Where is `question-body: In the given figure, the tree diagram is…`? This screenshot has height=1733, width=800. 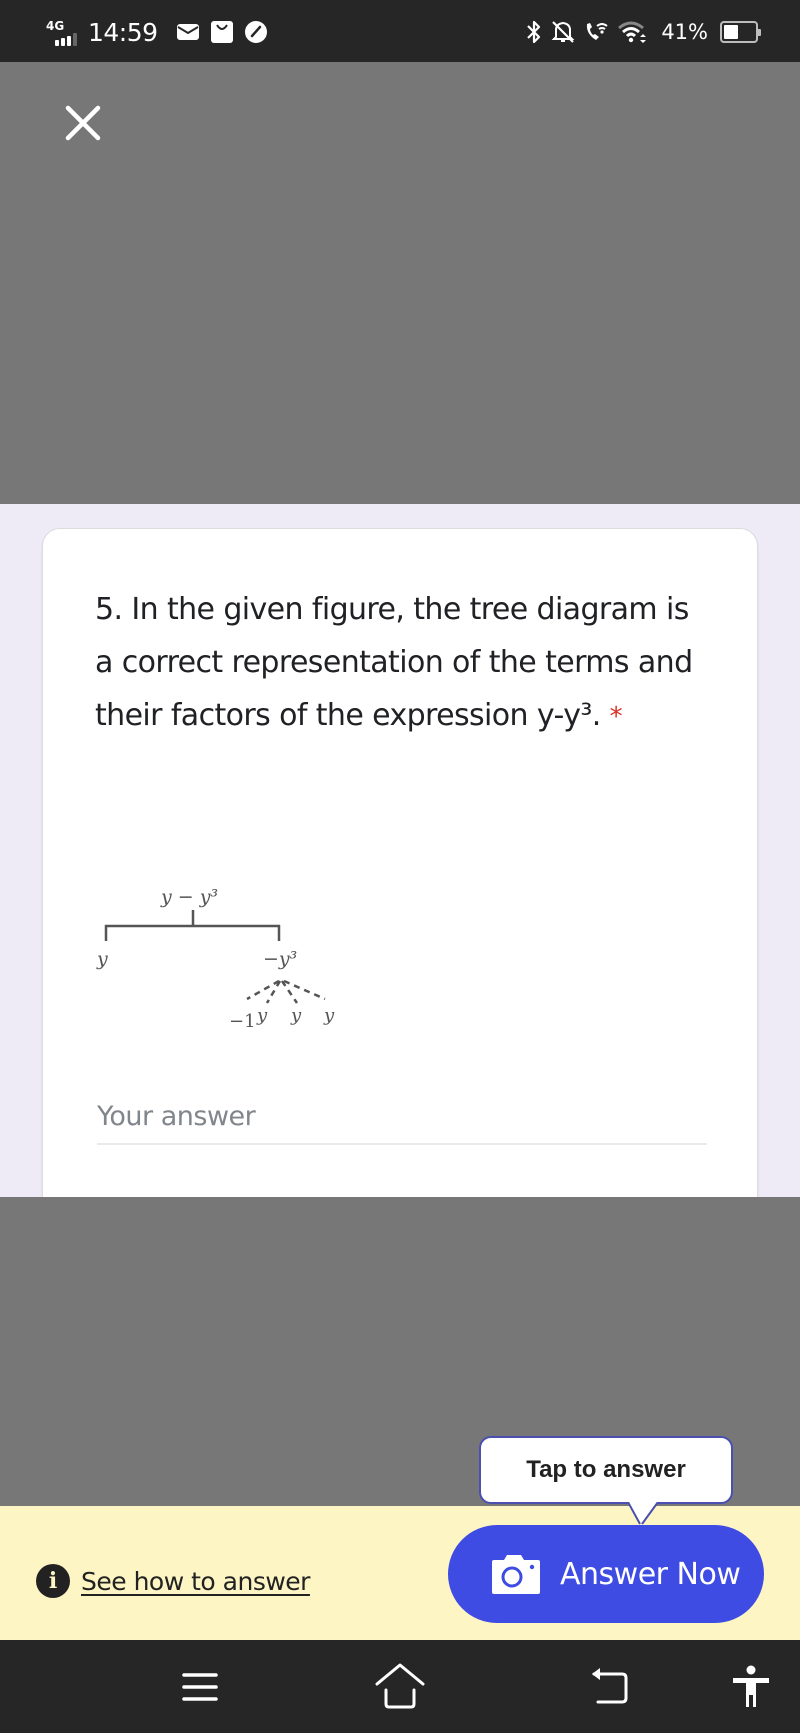
question-body: In the given figure, the tree diagram is… is located at coordinates (394, 662).